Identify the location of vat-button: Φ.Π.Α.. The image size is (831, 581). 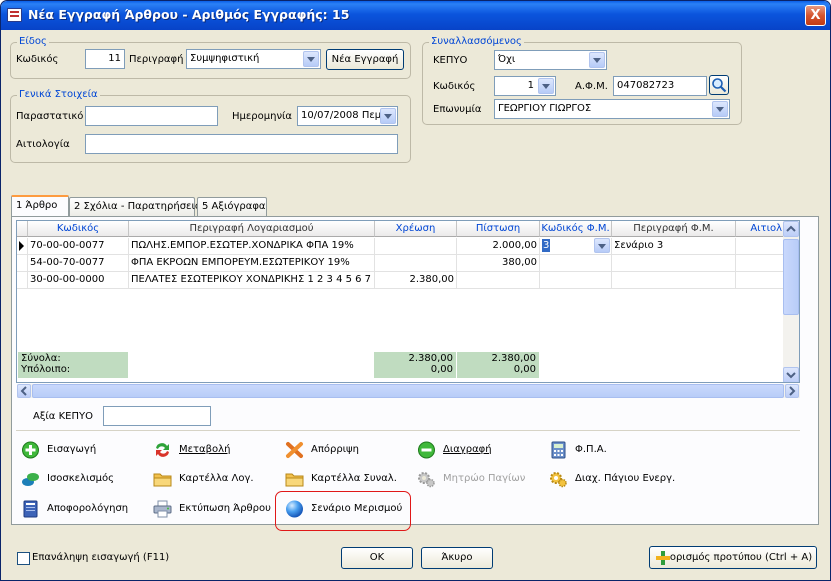
(578, 450).